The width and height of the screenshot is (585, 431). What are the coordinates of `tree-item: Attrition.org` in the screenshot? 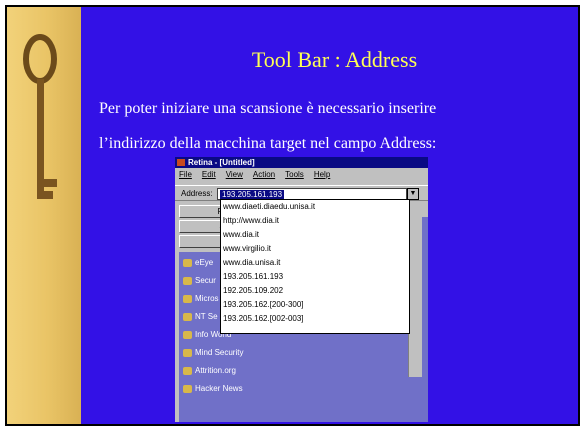 It's located at (209, 370).